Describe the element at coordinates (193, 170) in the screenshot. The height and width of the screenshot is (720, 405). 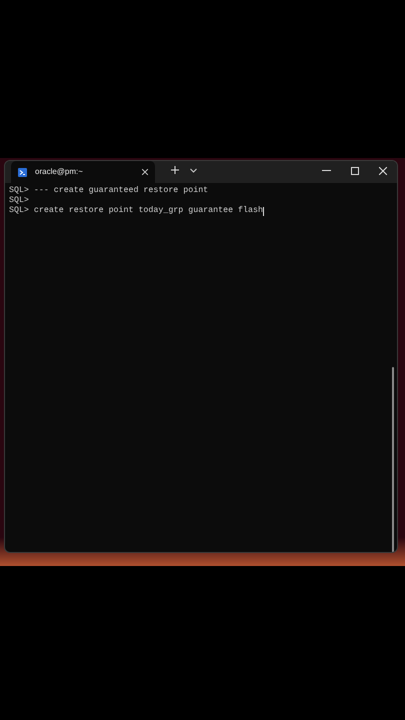
I see `chevron-down-icon` at that location.